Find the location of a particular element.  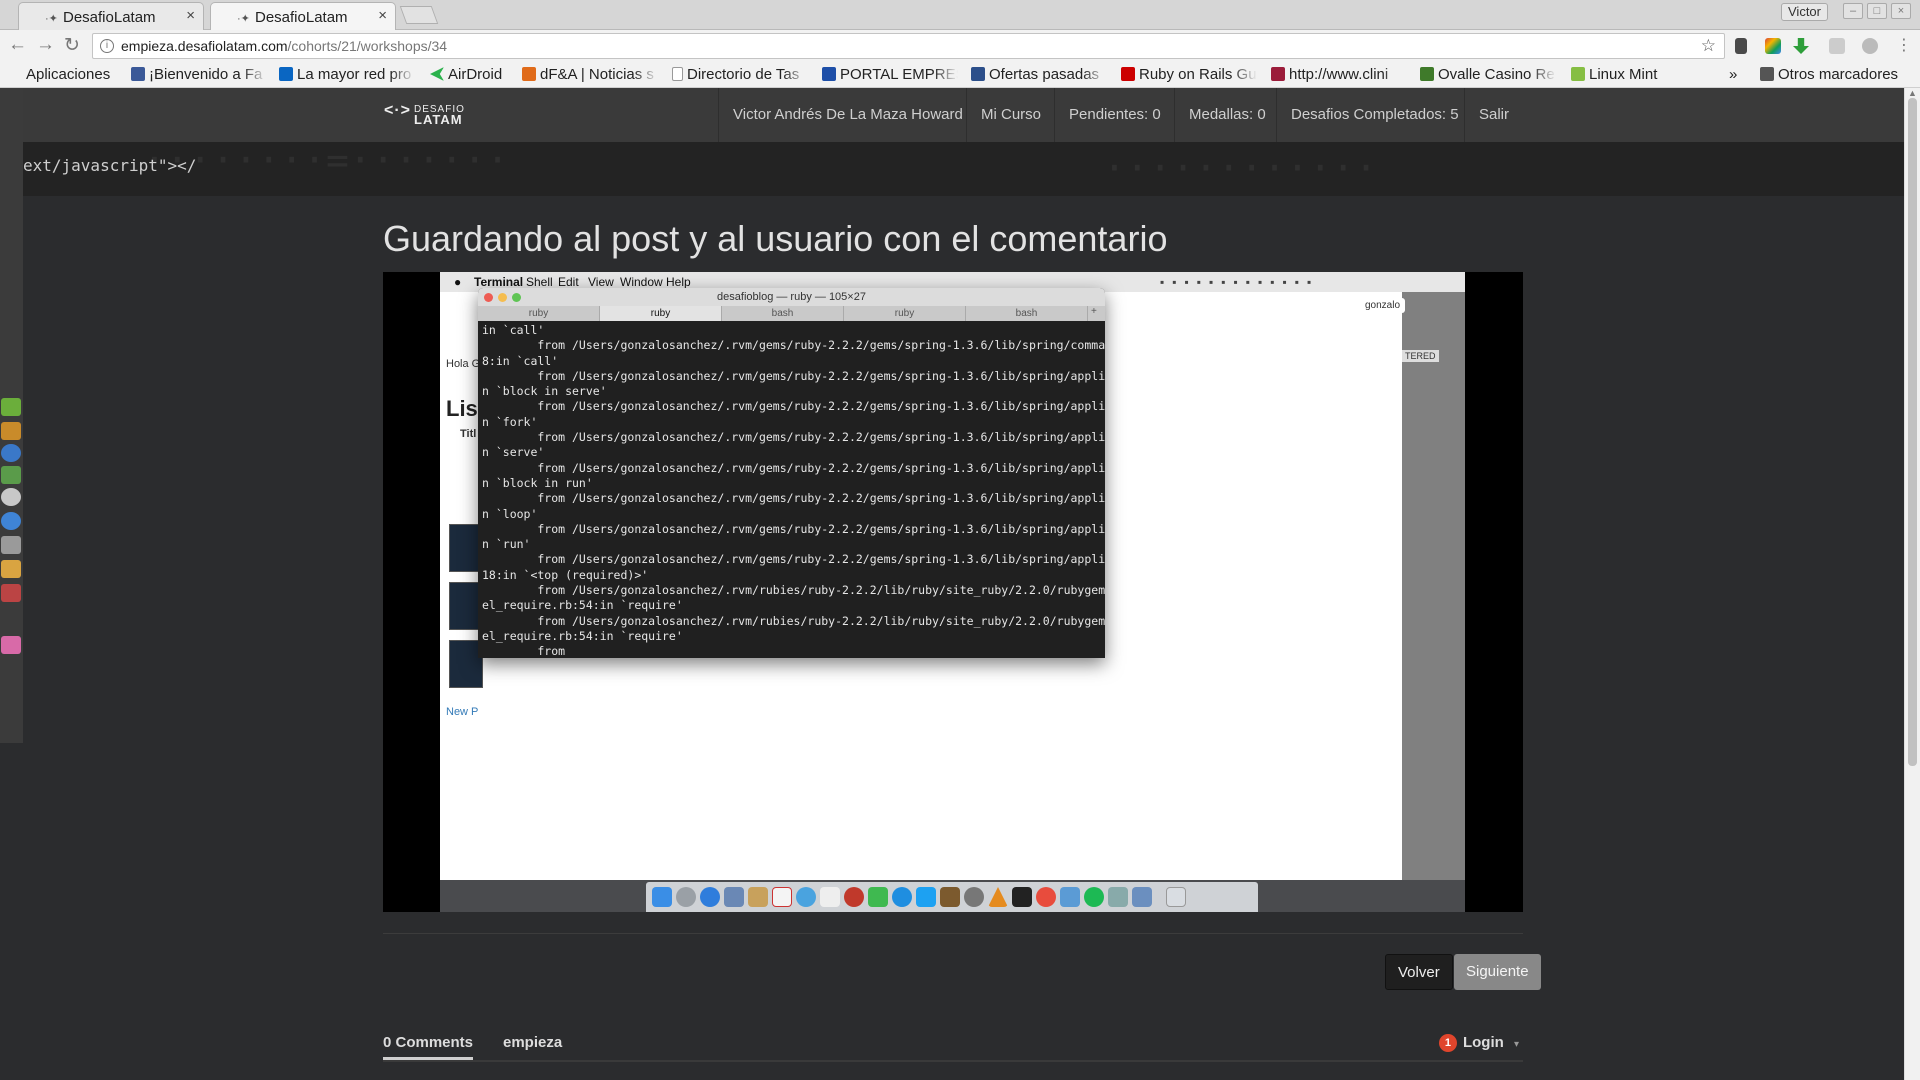

system-preferences-icon is located at coordinates (974, 897).